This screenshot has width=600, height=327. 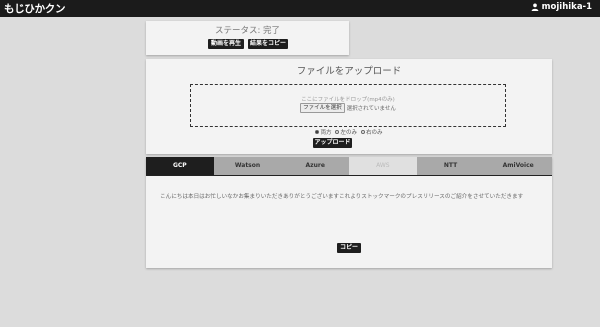 I want to click on radio-both-indicator, so click(x=317, y=132).